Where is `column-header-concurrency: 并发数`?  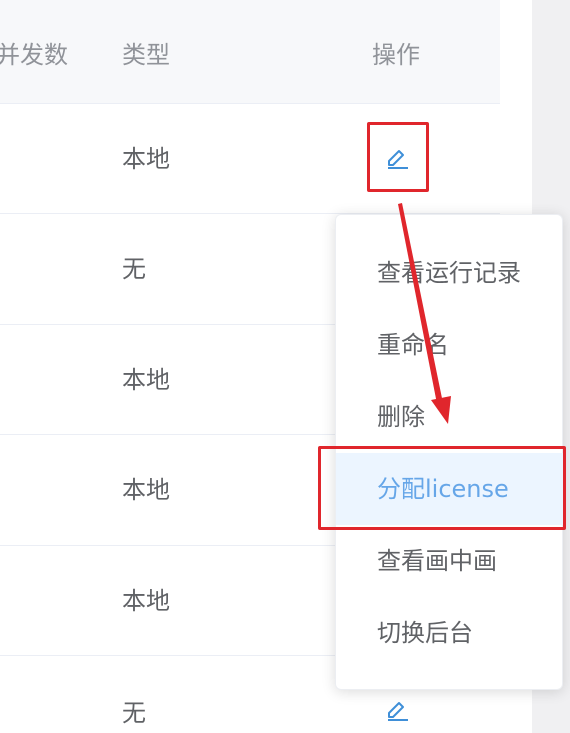 column-header-concurrency: 并发数 is located at coordinates (34, 55).